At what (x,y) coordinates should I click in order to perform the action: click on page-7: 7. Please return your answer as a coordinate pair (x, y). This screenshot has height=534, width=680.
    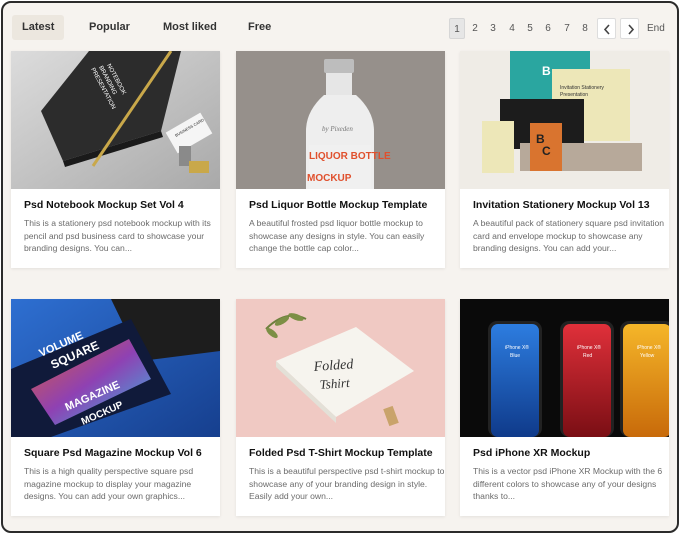
    Looking at the image, I should click on (567, 28).